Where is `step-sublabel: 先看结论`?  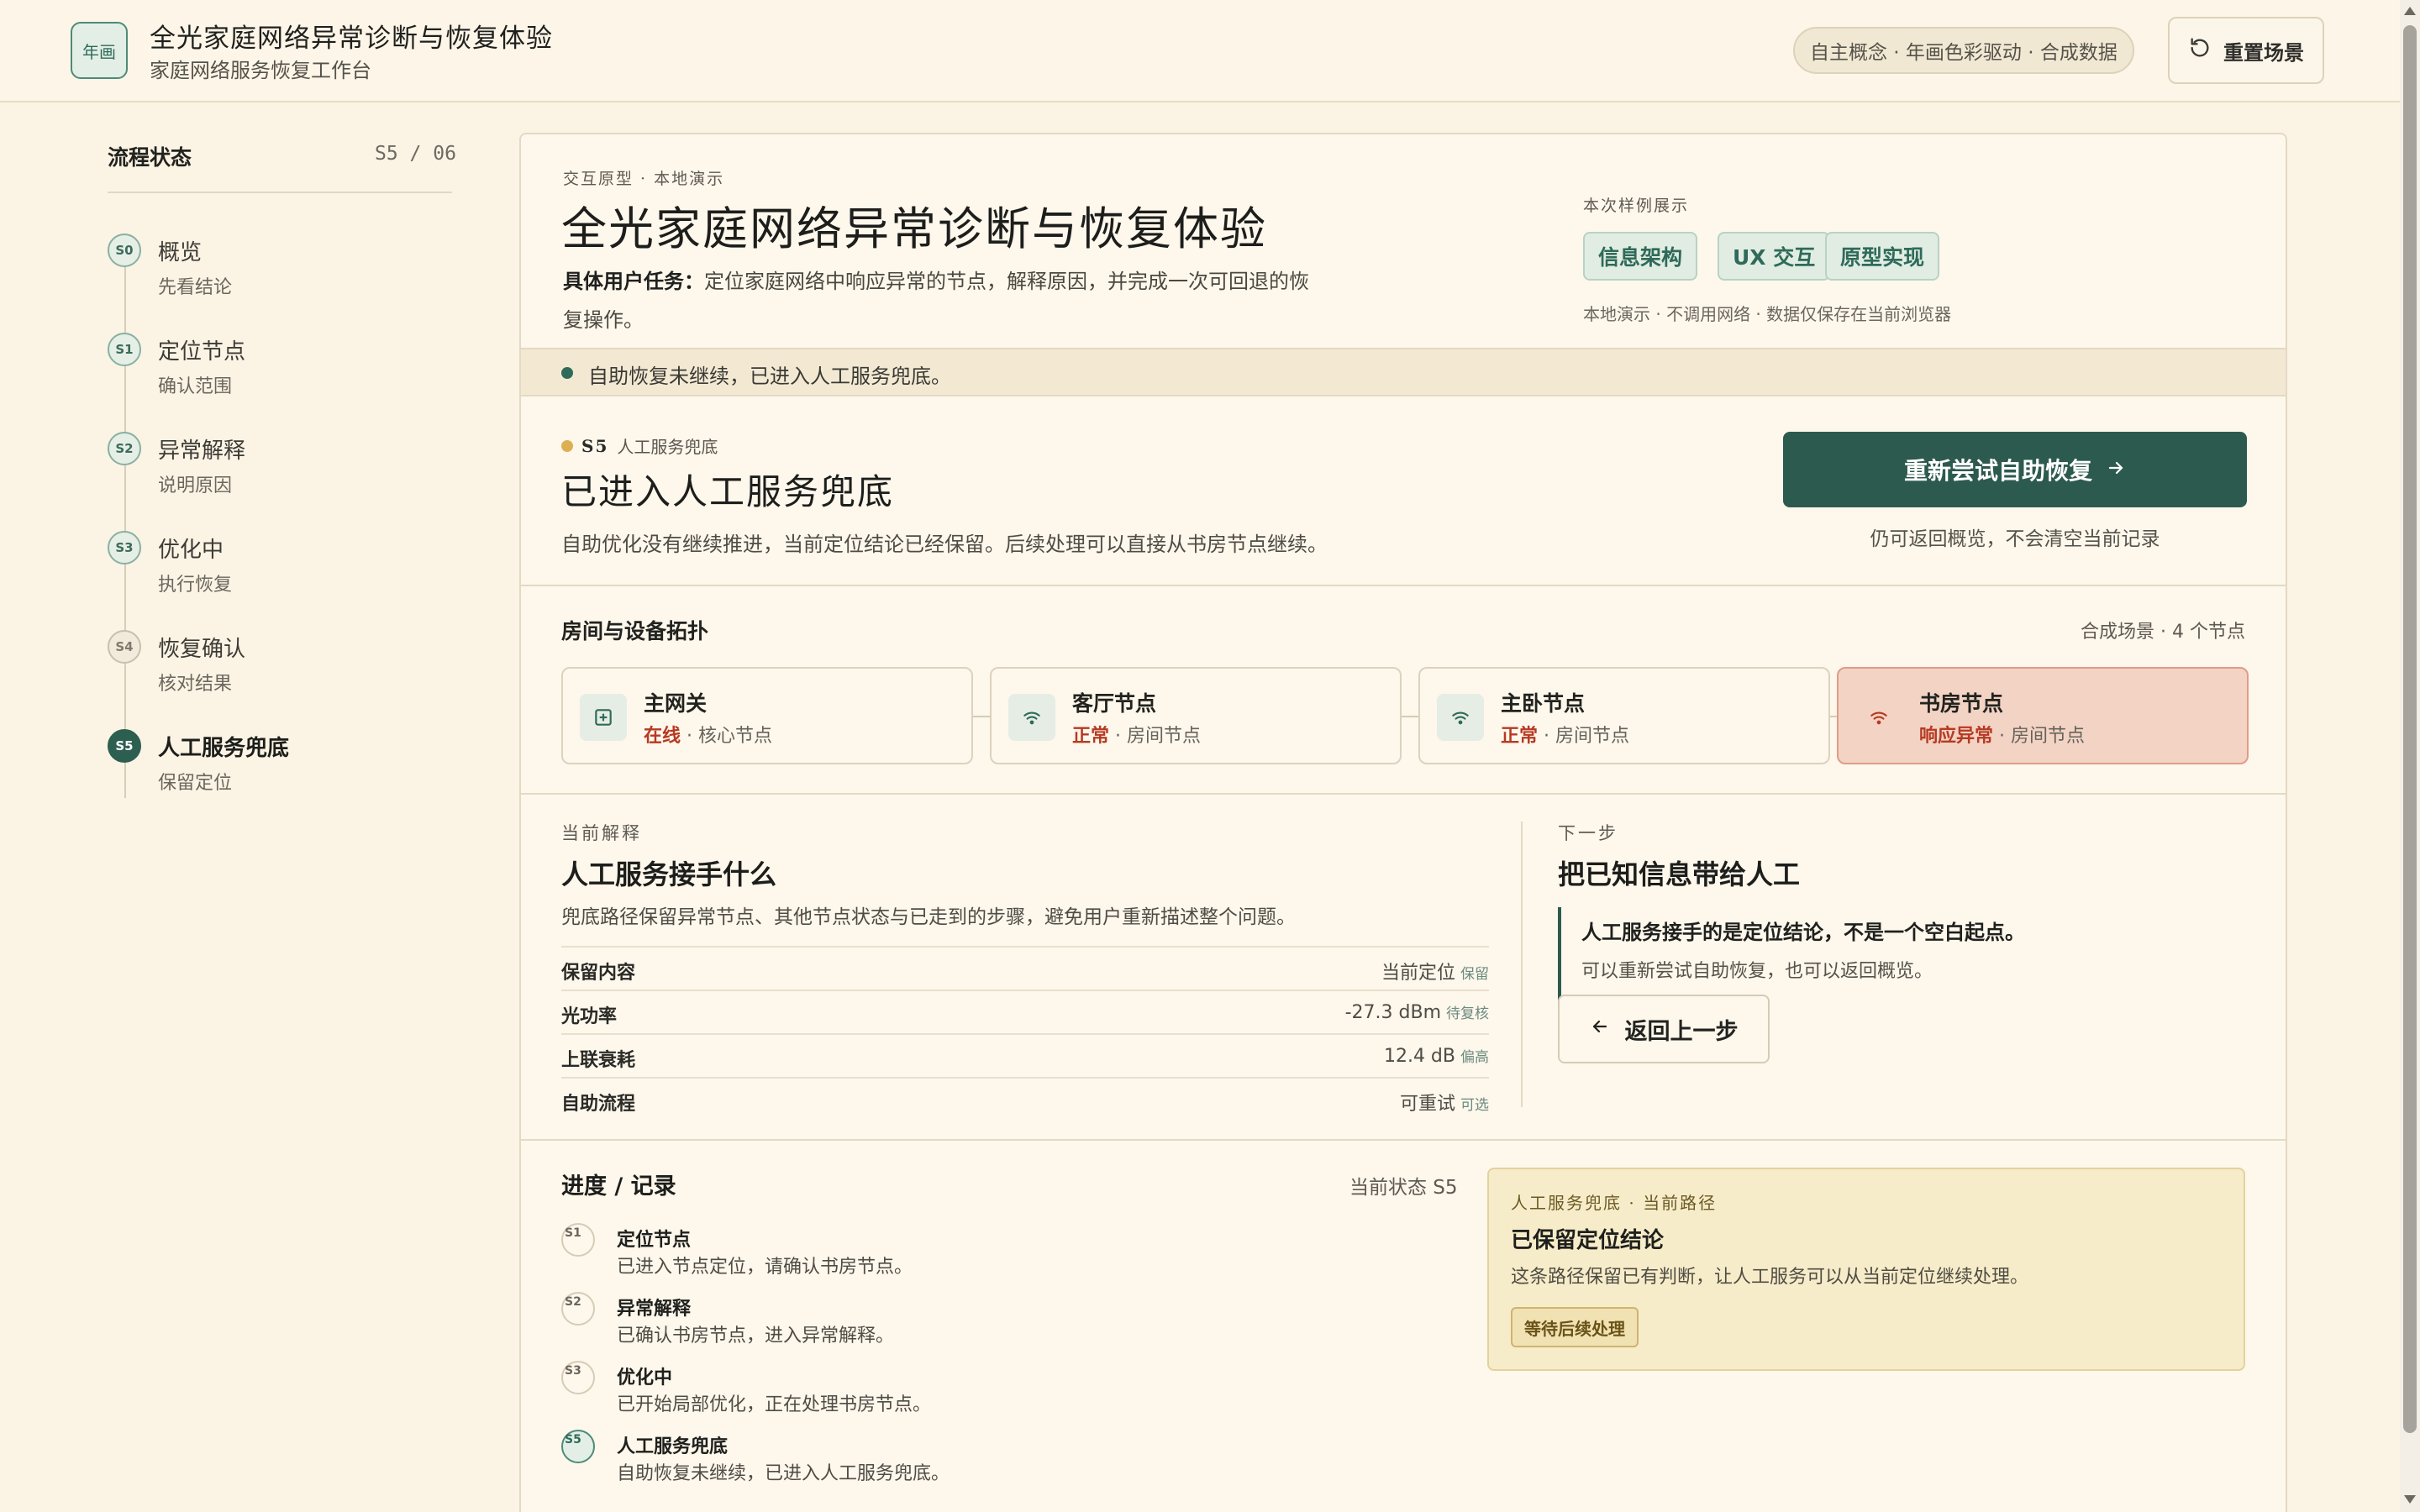 step-sublabel: 先看结论 is located at coordinates (195, 287).